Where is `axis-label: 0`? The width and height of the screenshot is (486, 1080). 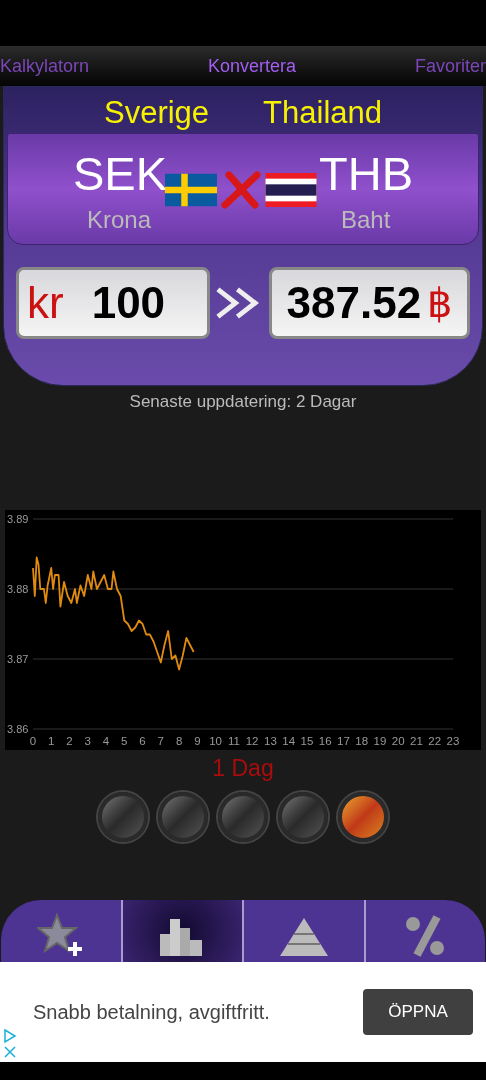
axis-label: 0 is located at coordinates (33, 741).